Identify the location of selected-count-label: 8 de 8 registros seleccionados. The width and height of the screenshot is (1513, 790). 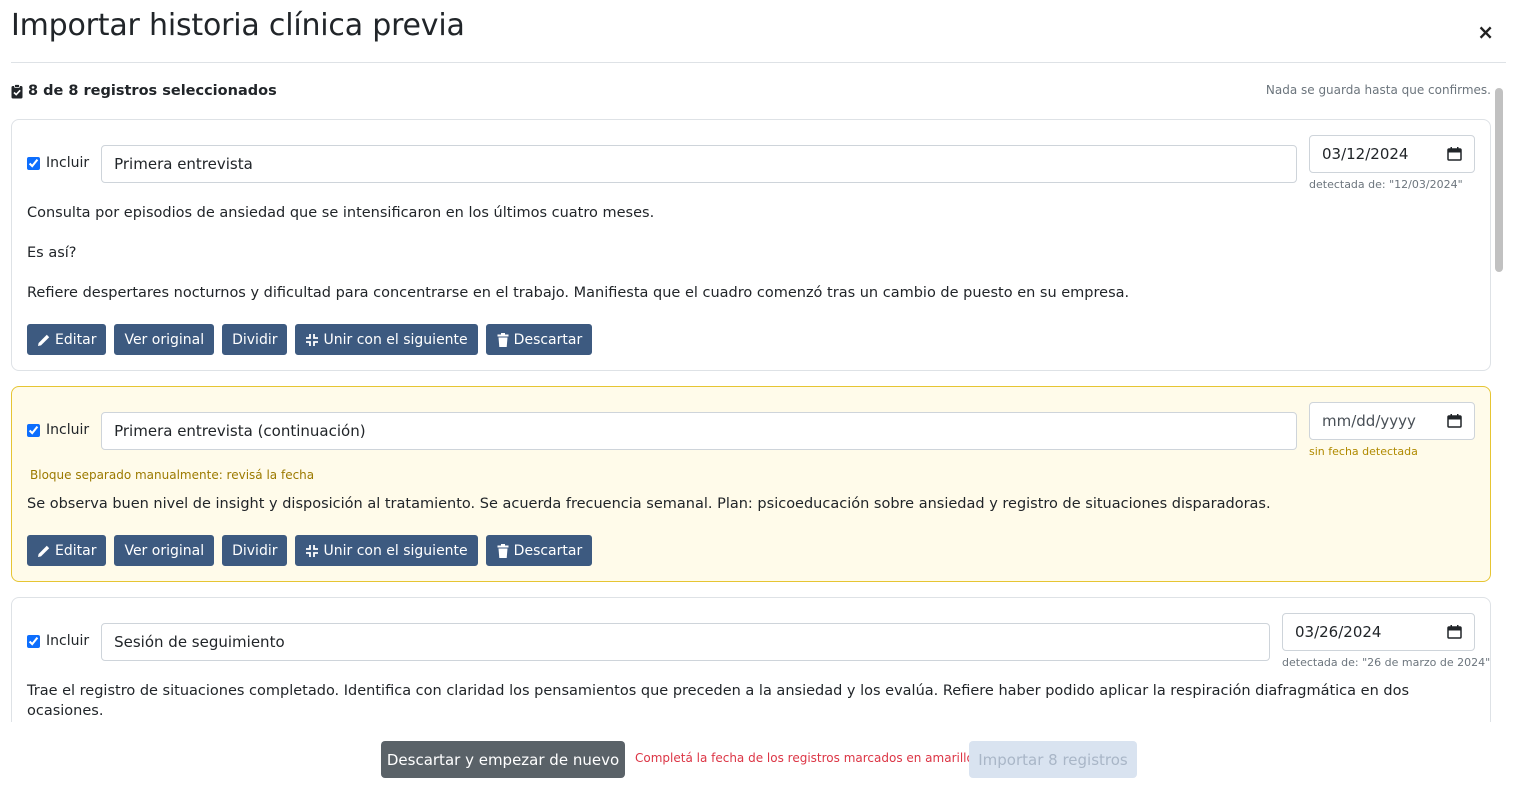
(152, 91).